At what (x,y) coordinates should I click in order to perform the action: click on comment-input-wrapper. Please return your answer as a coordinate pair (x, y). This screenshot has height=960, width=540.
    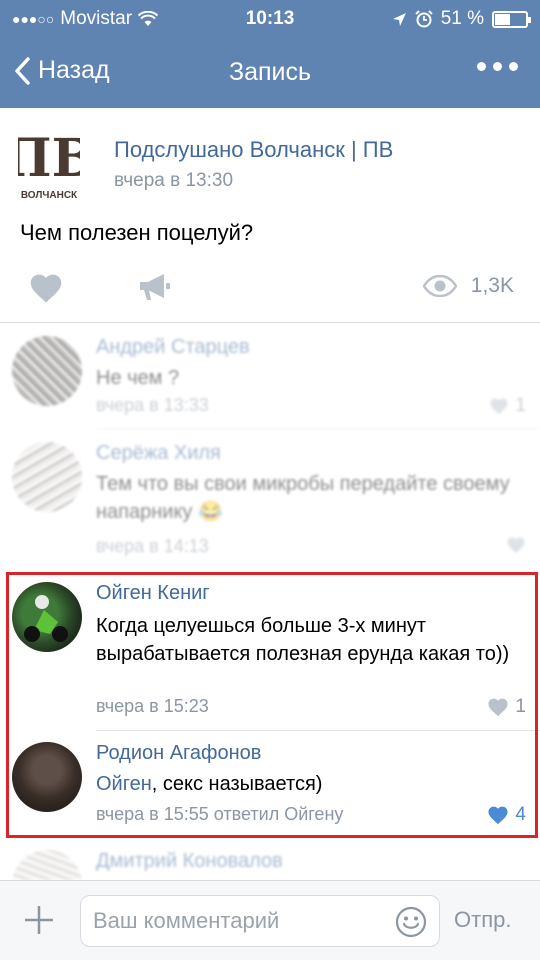
    Looking at the image, I should click on (260, 921).